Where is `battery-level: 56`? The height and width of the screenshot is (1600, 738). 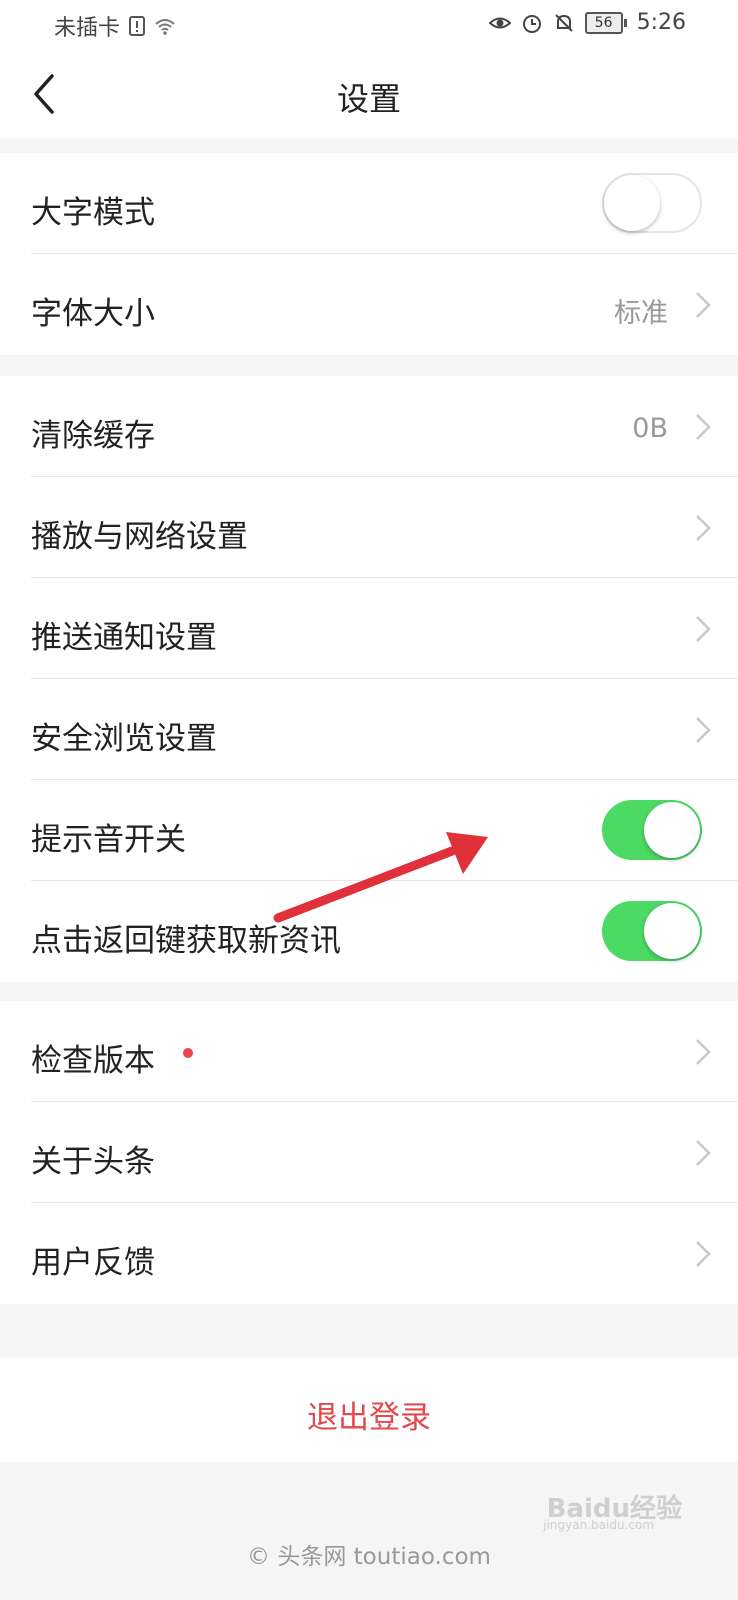
battery-level: 56 is located at coordinates (603, 22).